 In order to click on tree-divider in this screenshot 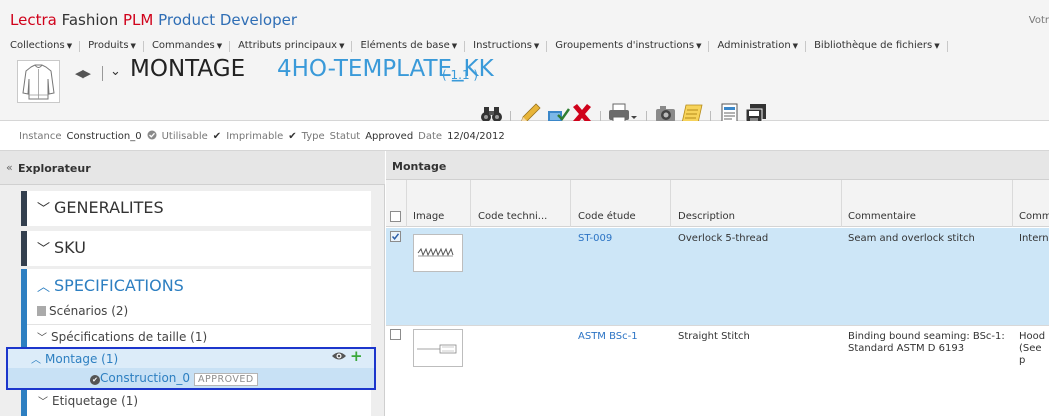, I will do `click(199, 324)`.